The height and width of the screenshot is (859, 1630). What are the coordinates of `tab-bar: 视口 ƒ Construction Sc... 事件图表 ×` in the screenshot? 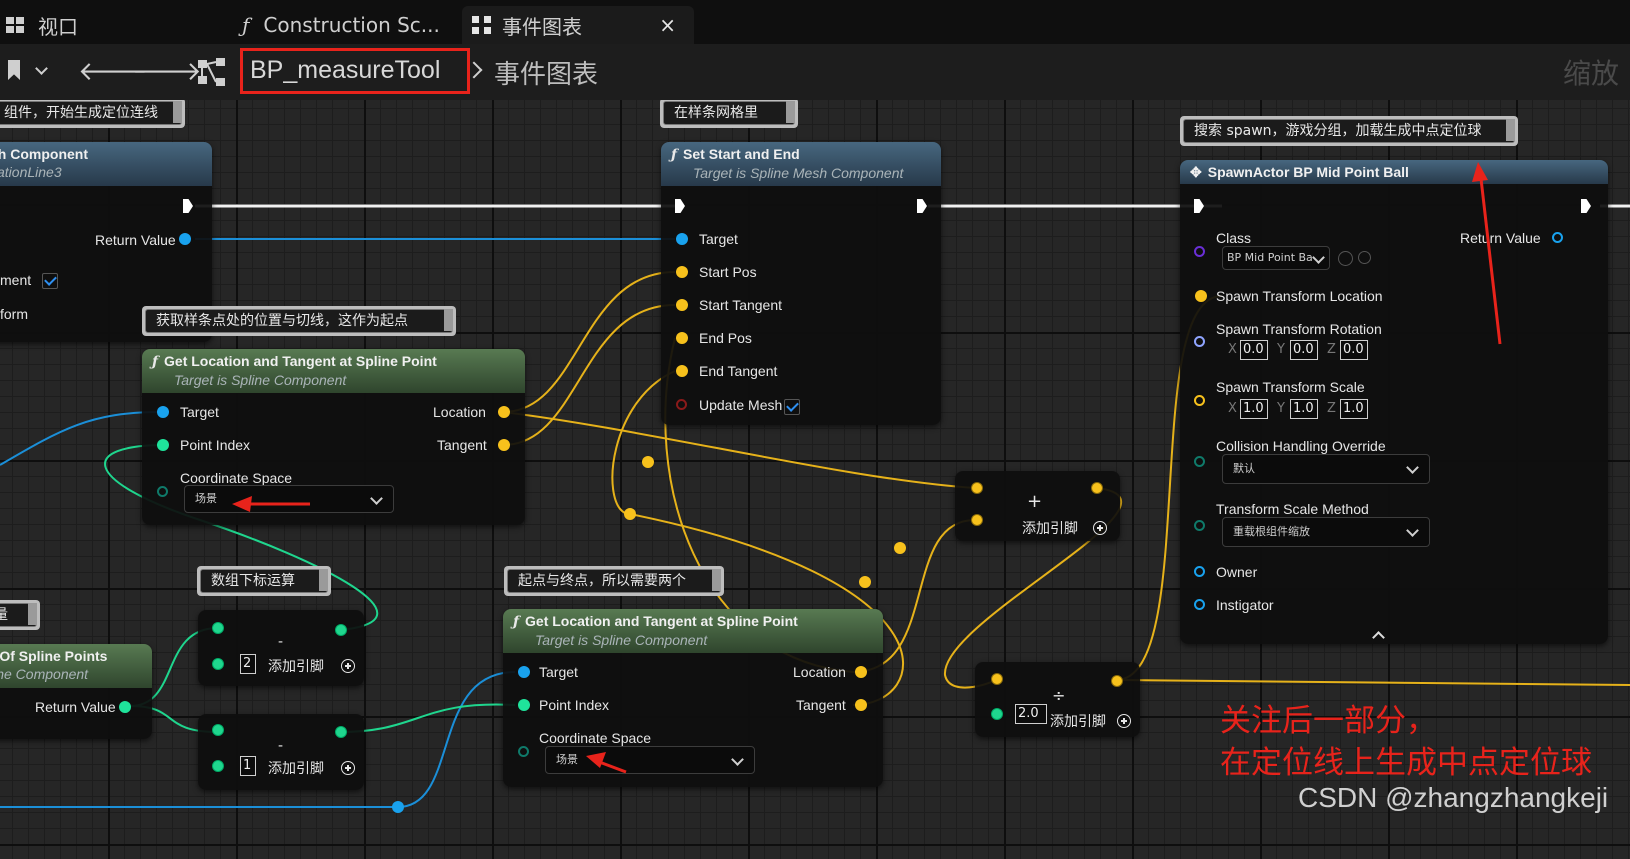 It's located at (815, 22).